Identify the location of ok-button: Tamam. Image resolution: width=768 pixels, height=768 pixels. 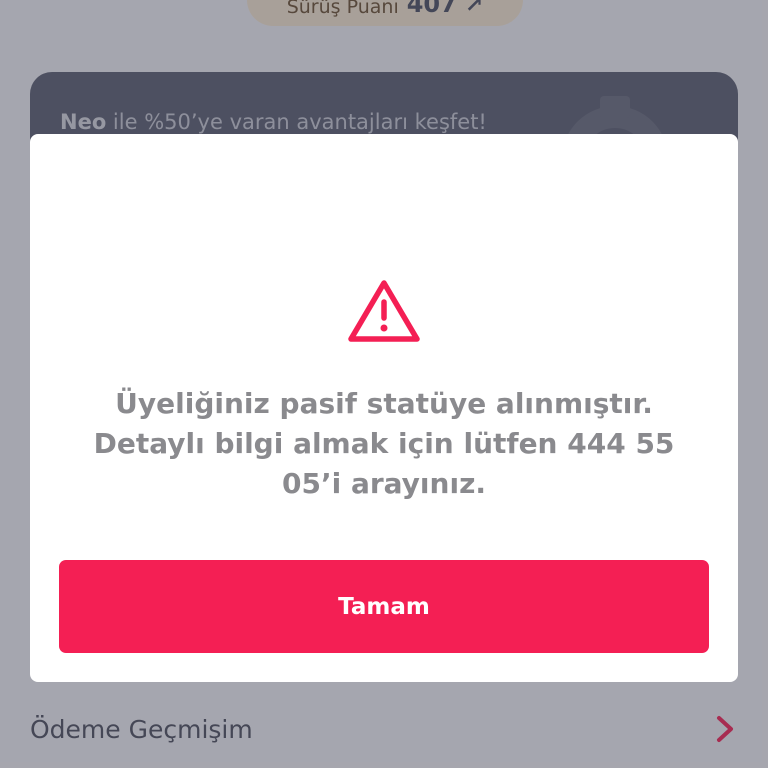
(384, 606).